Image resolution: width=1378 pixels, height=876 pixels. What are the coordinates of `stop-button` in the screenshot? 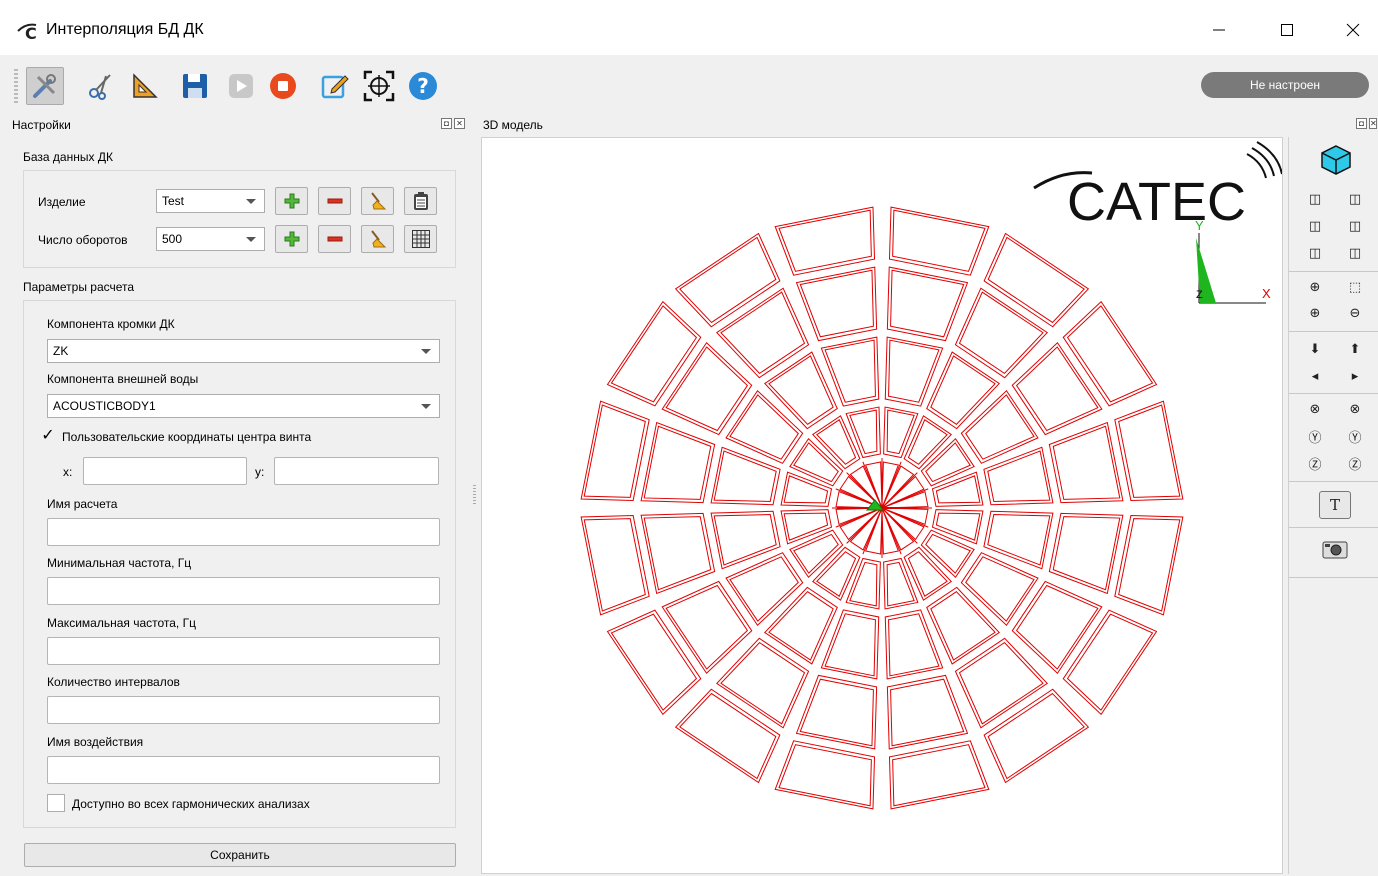 It's located at (283, 86).